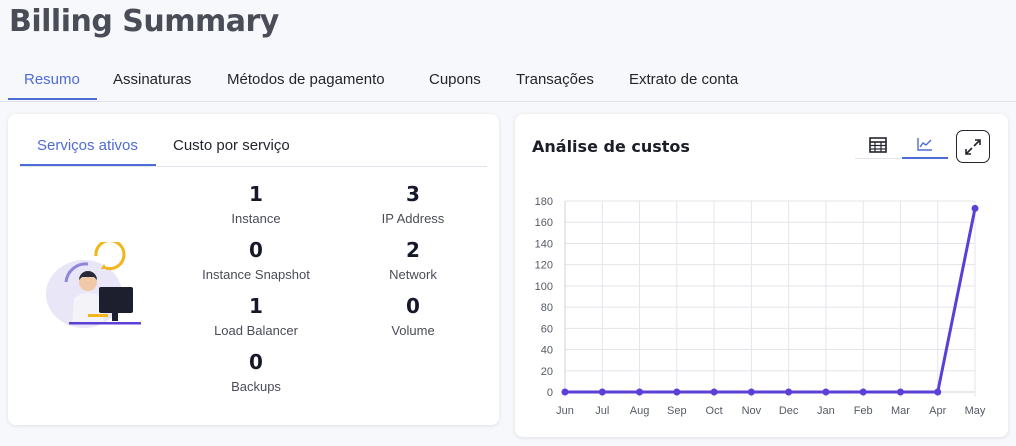  What do you see at coordinates (256, 274) in the screenshot?
I see `stat-label: Instance Snapshot` at bounding box center [256, 274].